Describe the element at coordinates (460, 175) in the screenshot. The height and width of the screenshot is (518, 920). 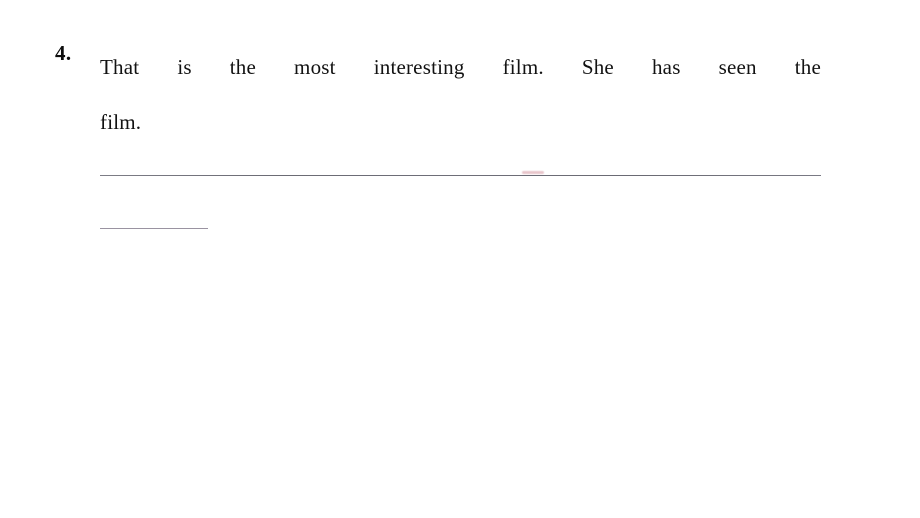
I see `answer-line-long` at that location.